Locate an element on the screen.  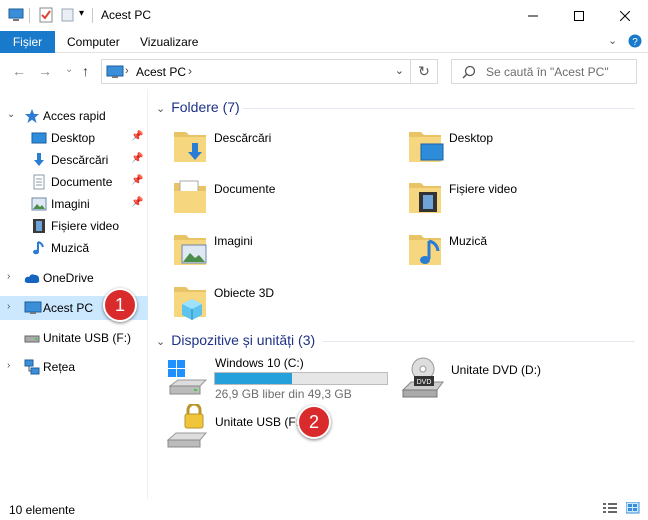
sidebar-item-quick-access: ⌄ Acces rapid is located at coordinates (74, 116).